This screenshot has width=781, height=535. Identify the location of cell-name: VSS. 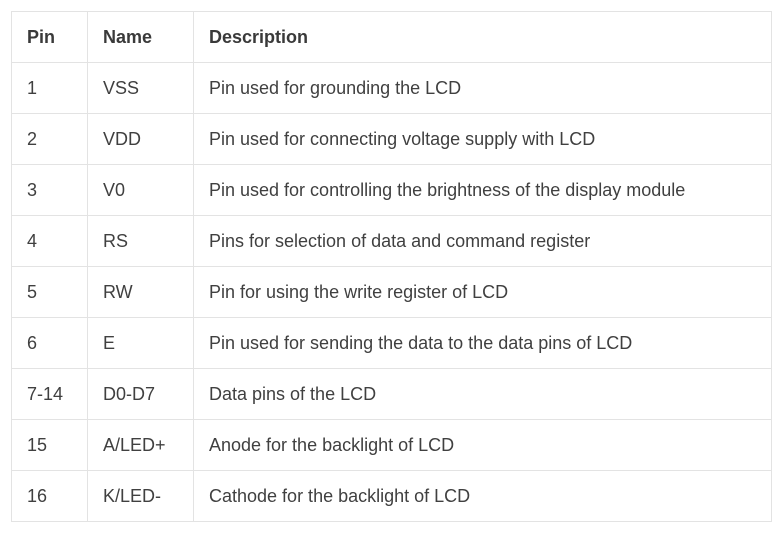
(140, 88).